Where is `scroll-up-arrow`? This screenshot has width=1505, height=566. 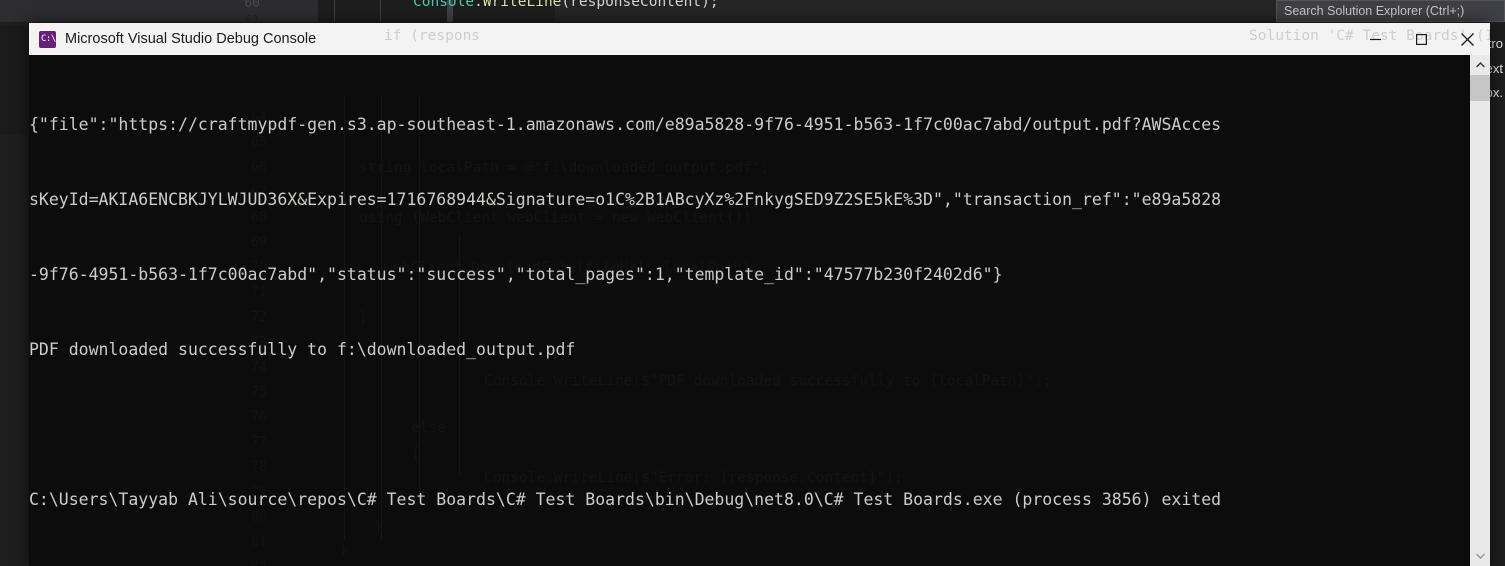
scroll-up-arrow is located at coordinates (1480, 65).